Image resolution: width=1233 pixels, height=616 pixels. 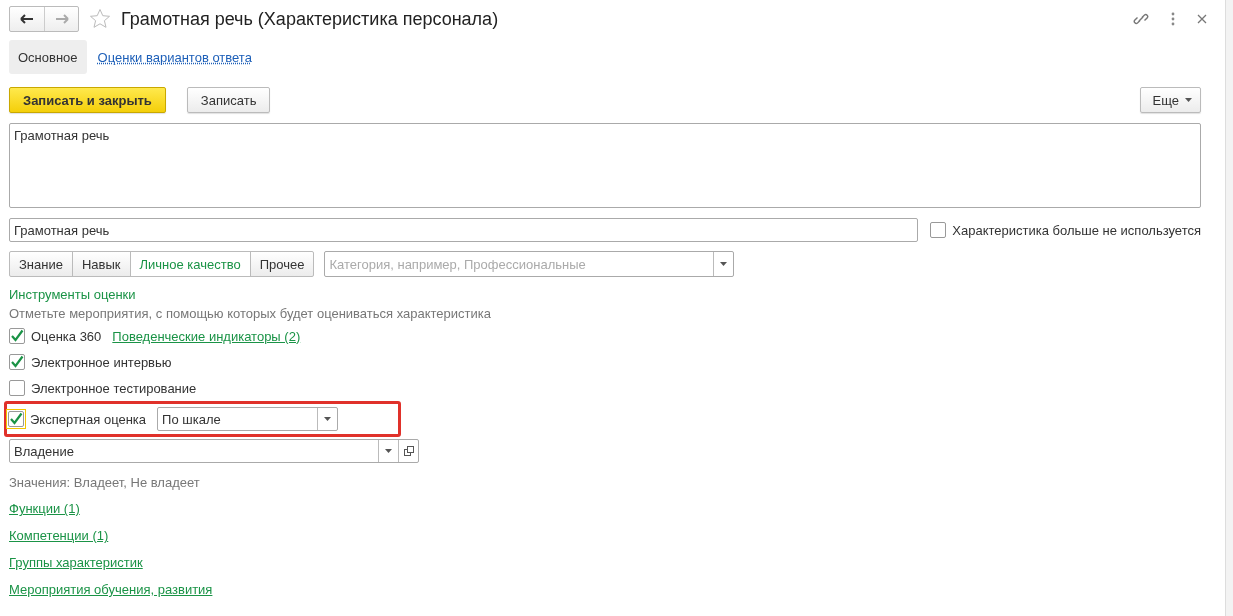 I want to click on more-options-icon, so click(x=1173, y=19).